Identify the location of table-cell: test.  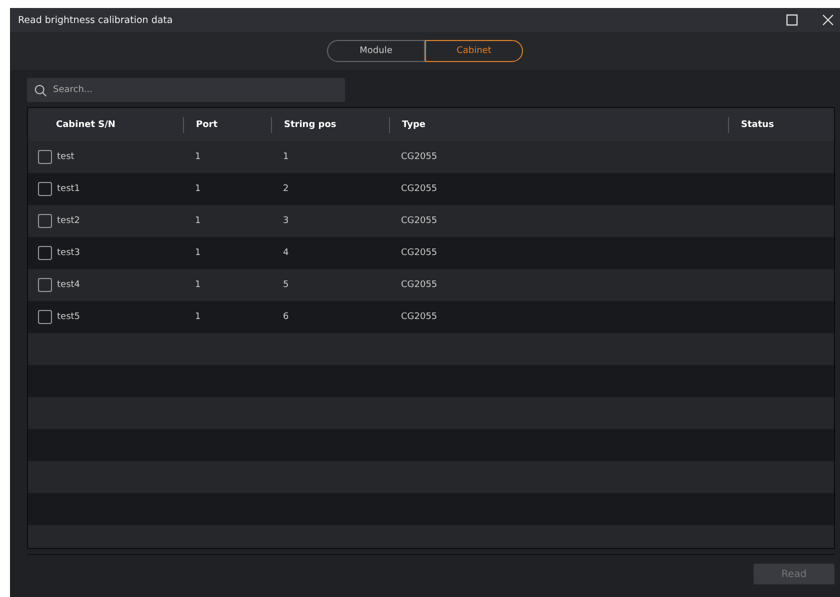
(65, 157).